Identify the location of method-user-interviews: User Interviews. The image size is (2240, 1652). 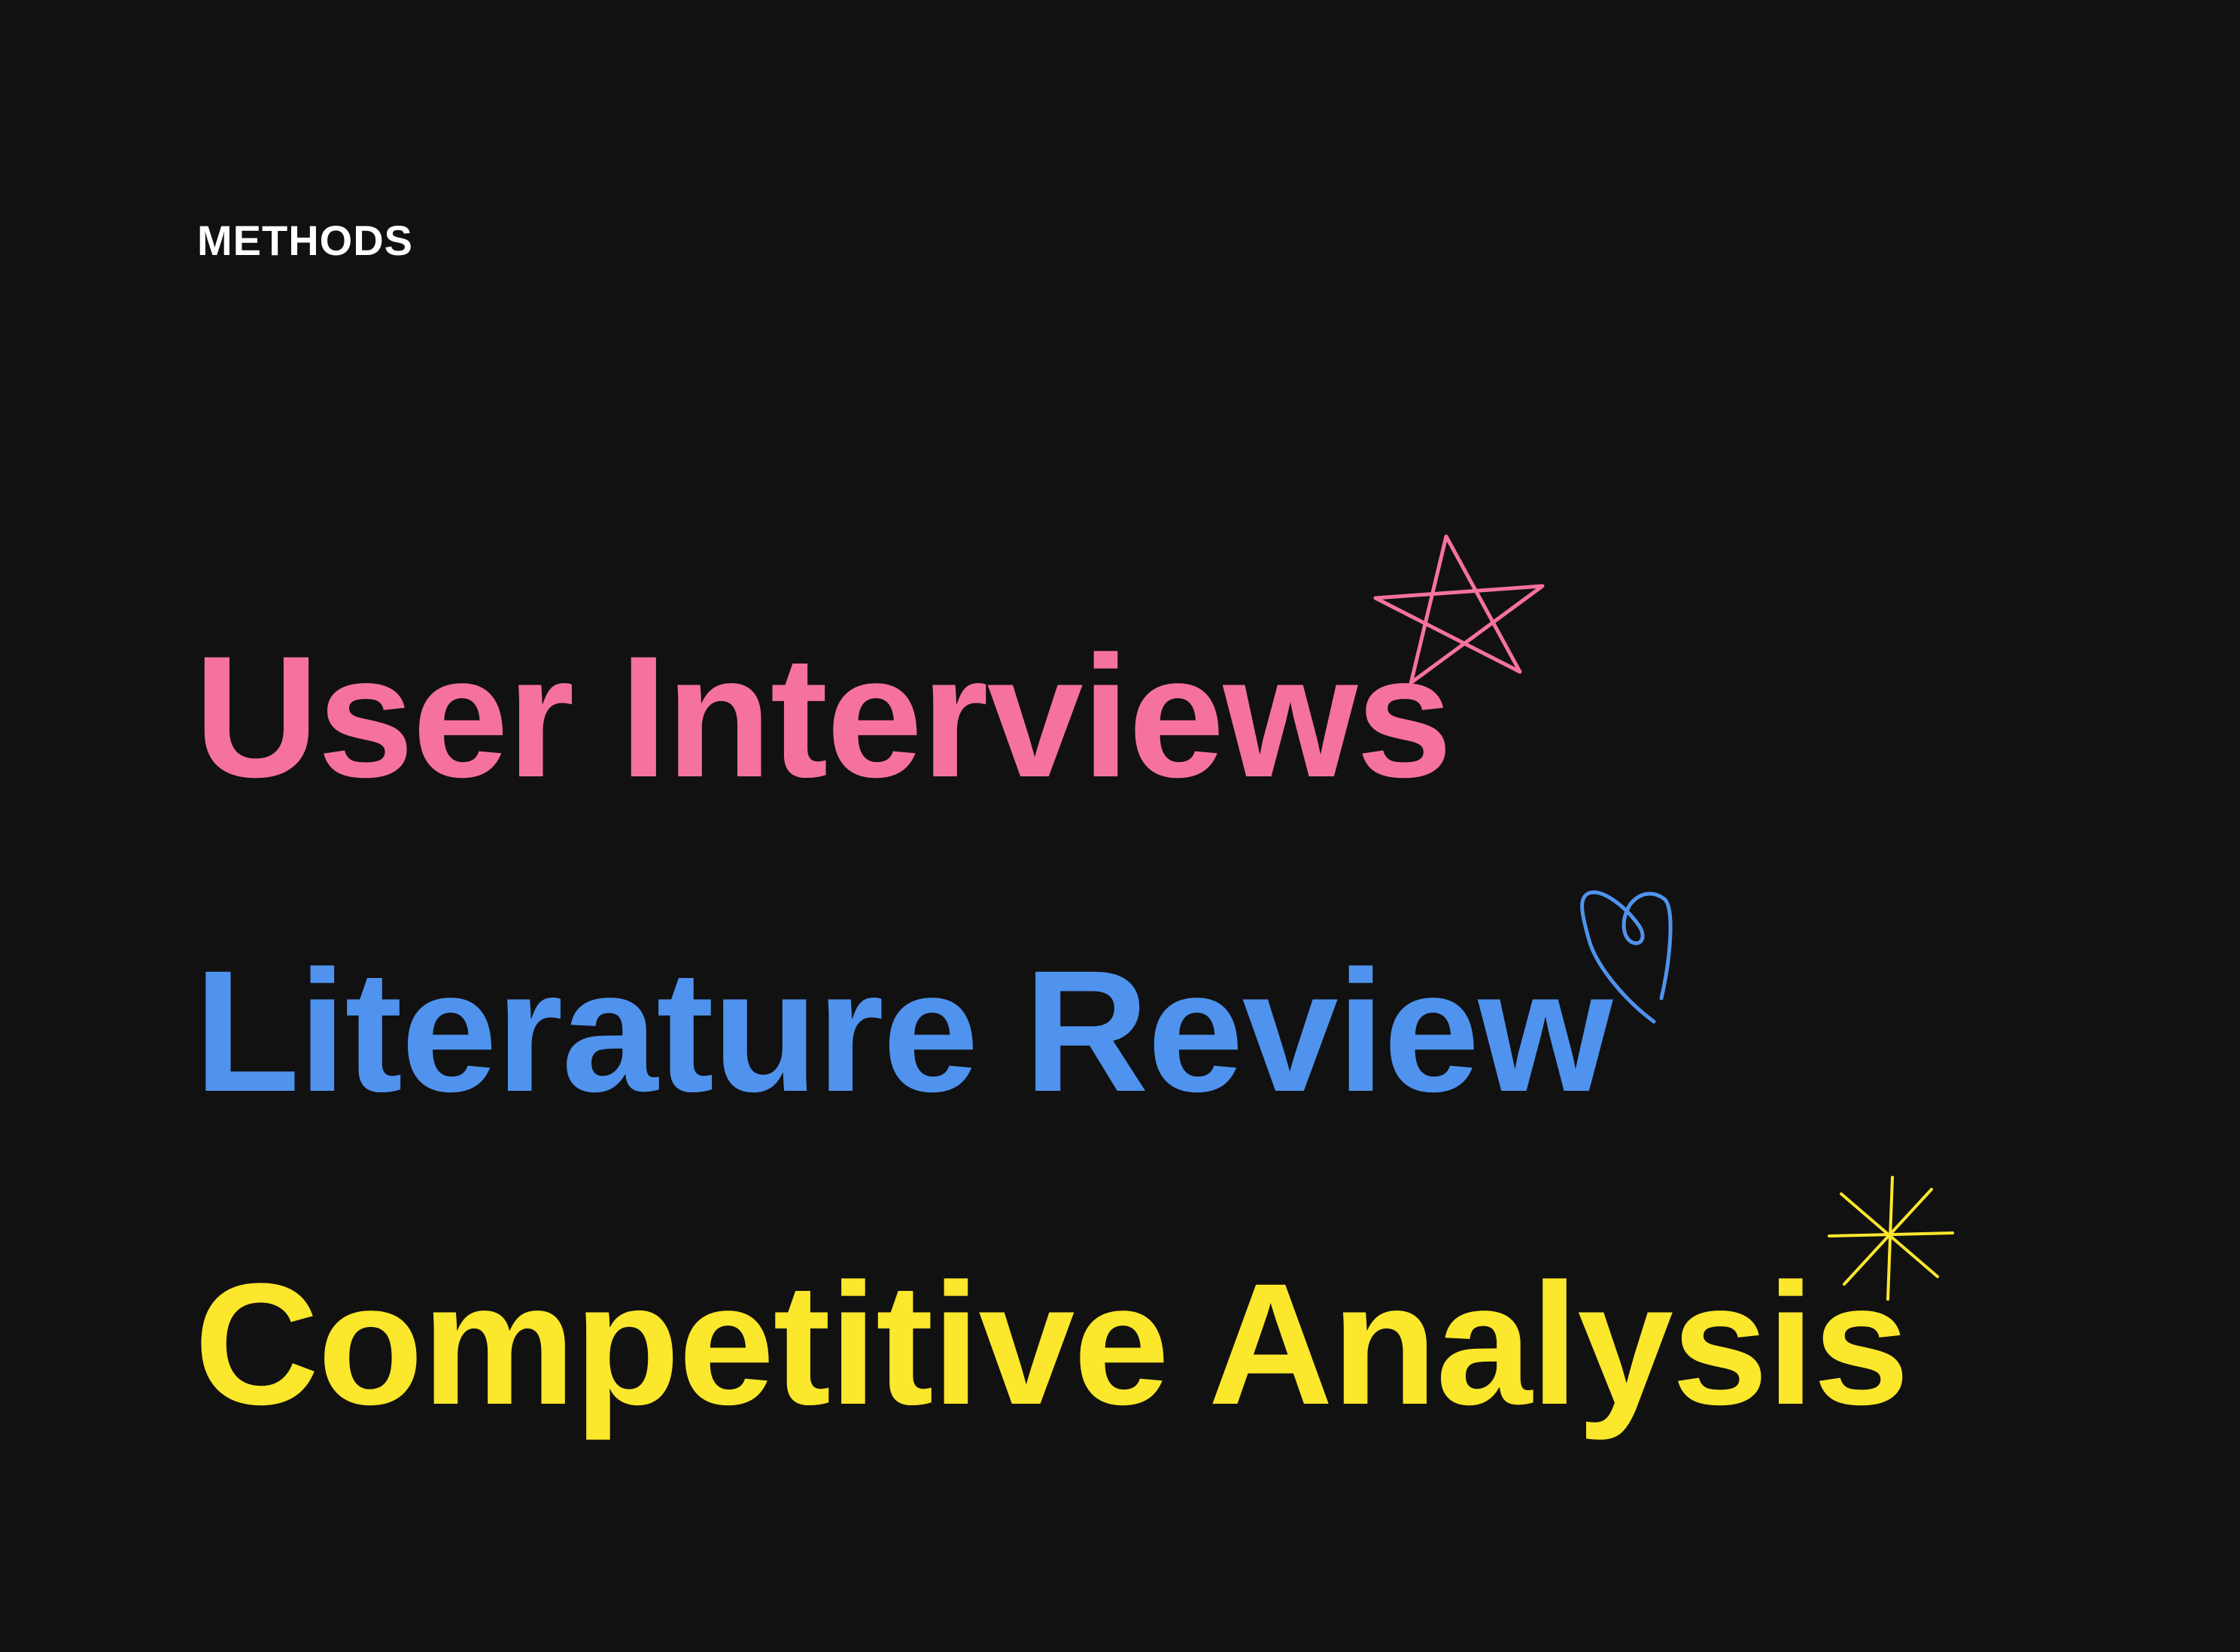
(823, 717).